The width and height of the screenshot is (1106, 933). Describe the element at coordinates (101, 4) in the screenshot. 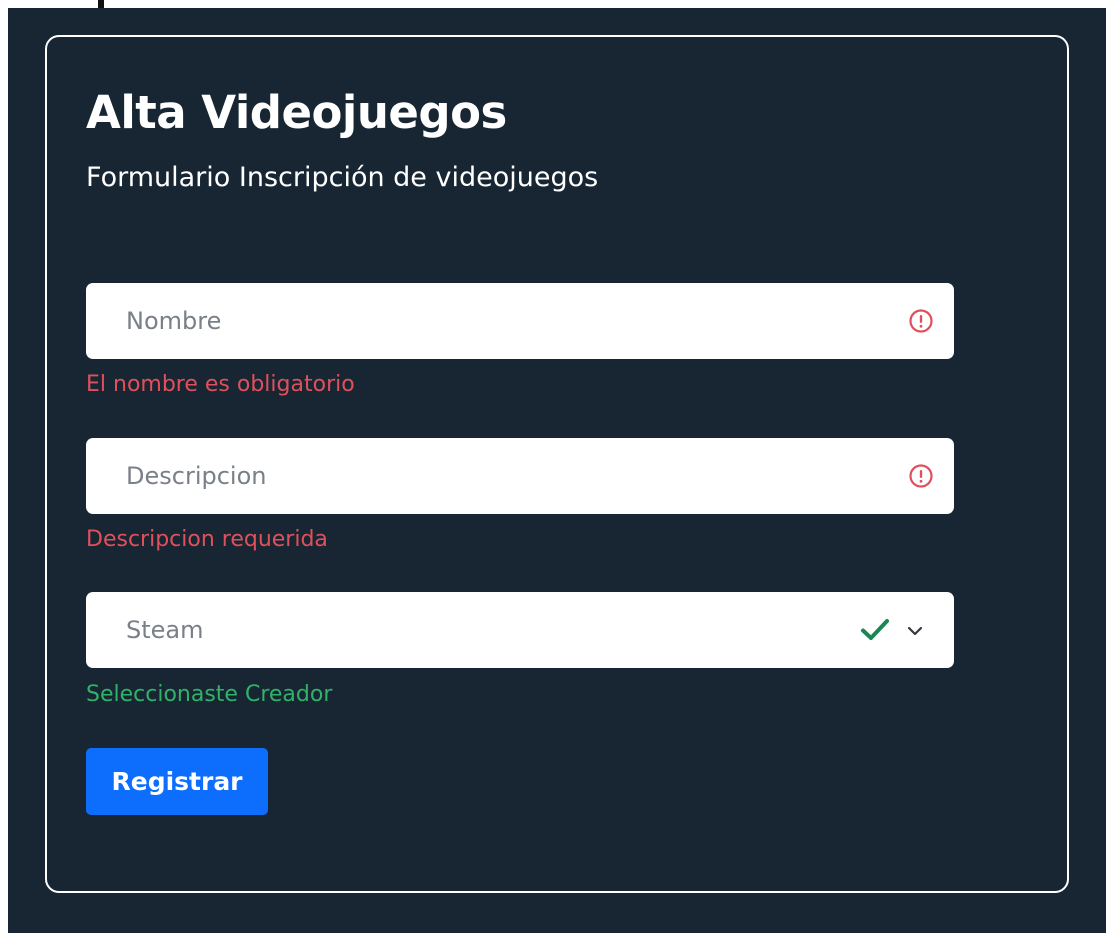

I see `page-edge-fragment` at that location.